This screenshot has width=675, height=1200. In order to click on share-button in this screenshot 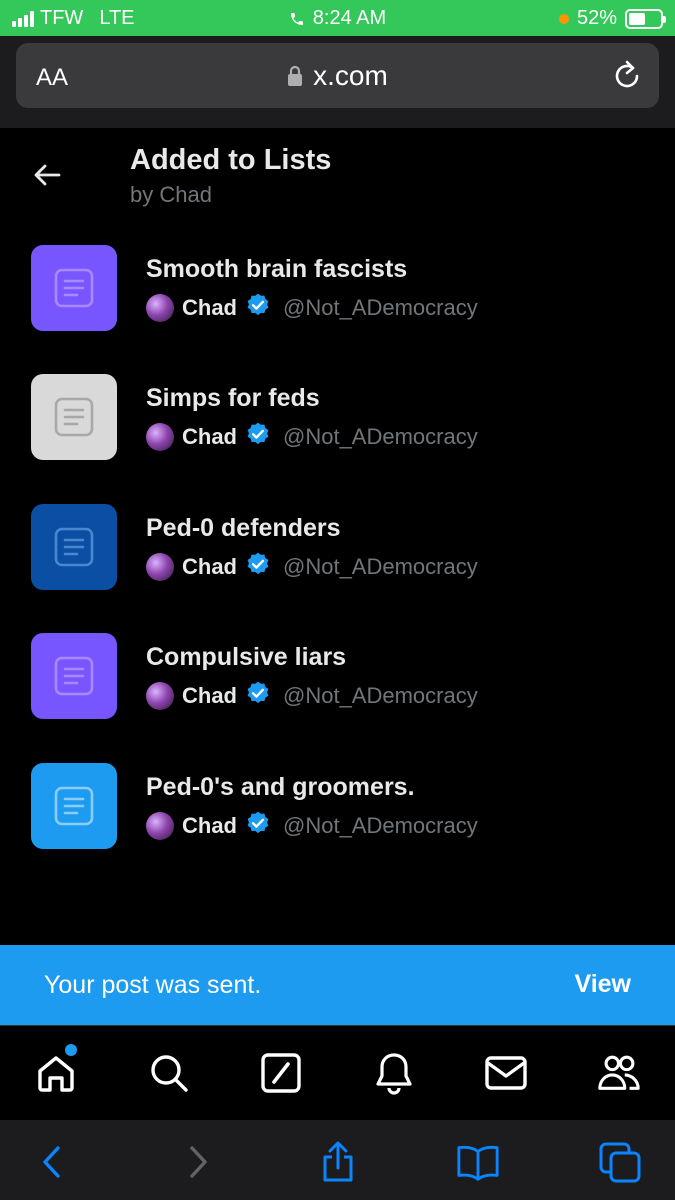, I will do `click(338, 1162)`.